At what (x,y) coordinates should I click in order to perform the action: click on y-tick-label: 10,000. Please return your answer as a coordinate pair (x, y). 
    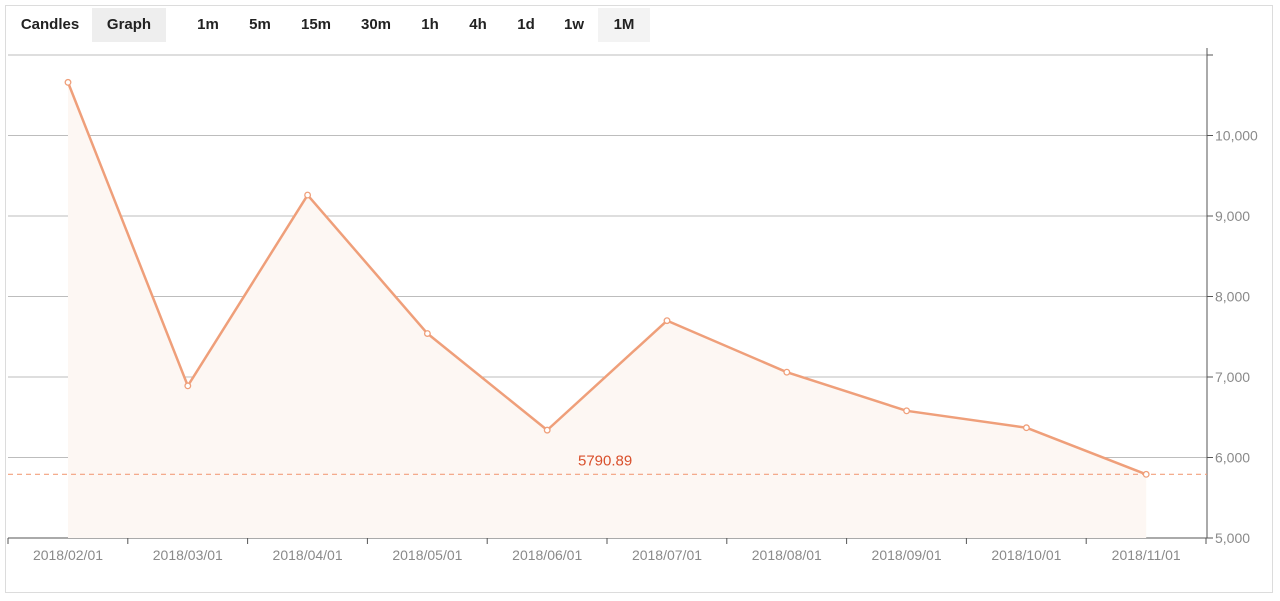
    Looking at the image, I should click on (1236, 136).